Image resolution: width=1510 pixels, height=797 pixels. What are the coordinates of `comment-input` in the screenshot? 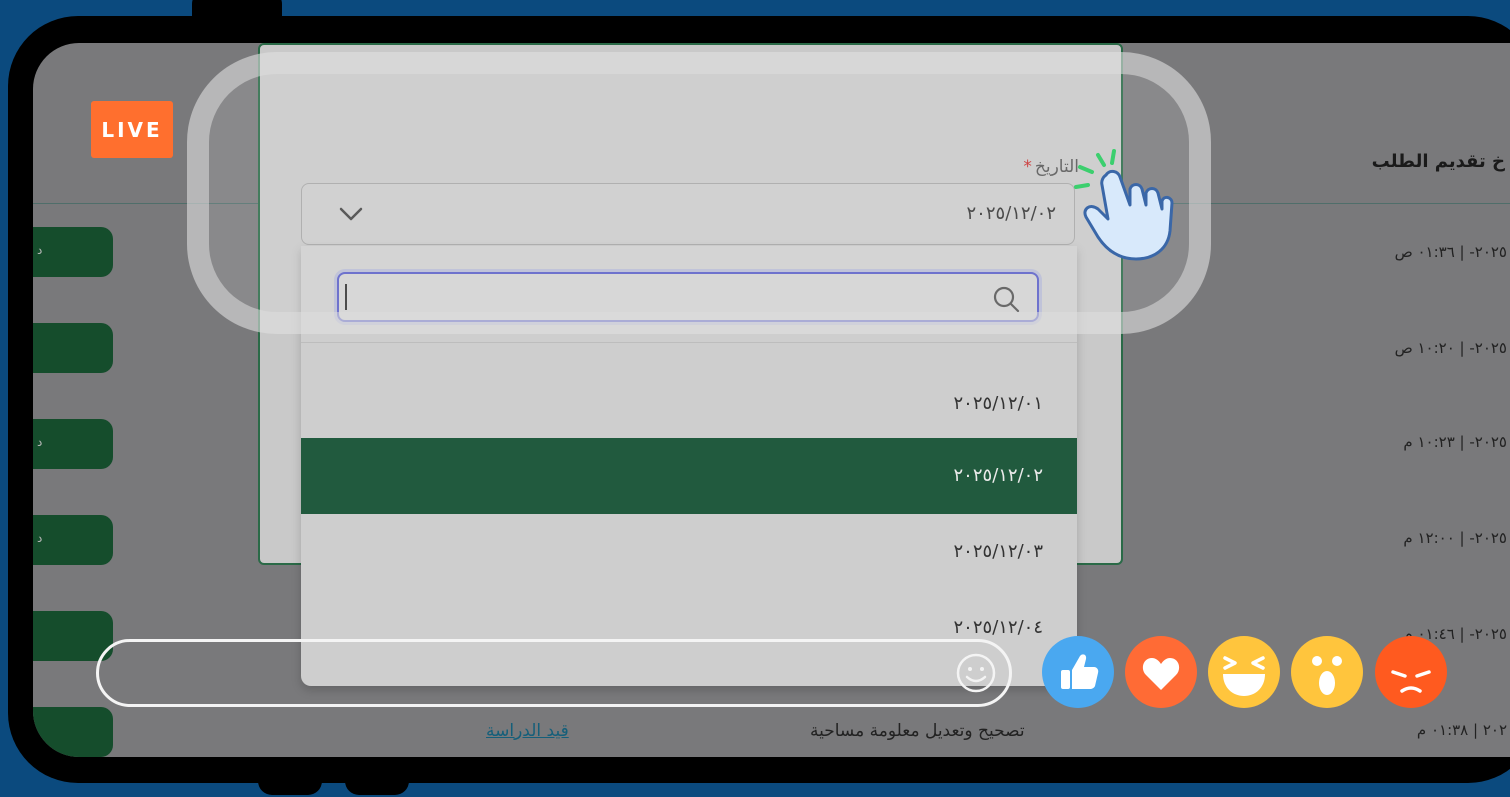 It's located at (554, 673).